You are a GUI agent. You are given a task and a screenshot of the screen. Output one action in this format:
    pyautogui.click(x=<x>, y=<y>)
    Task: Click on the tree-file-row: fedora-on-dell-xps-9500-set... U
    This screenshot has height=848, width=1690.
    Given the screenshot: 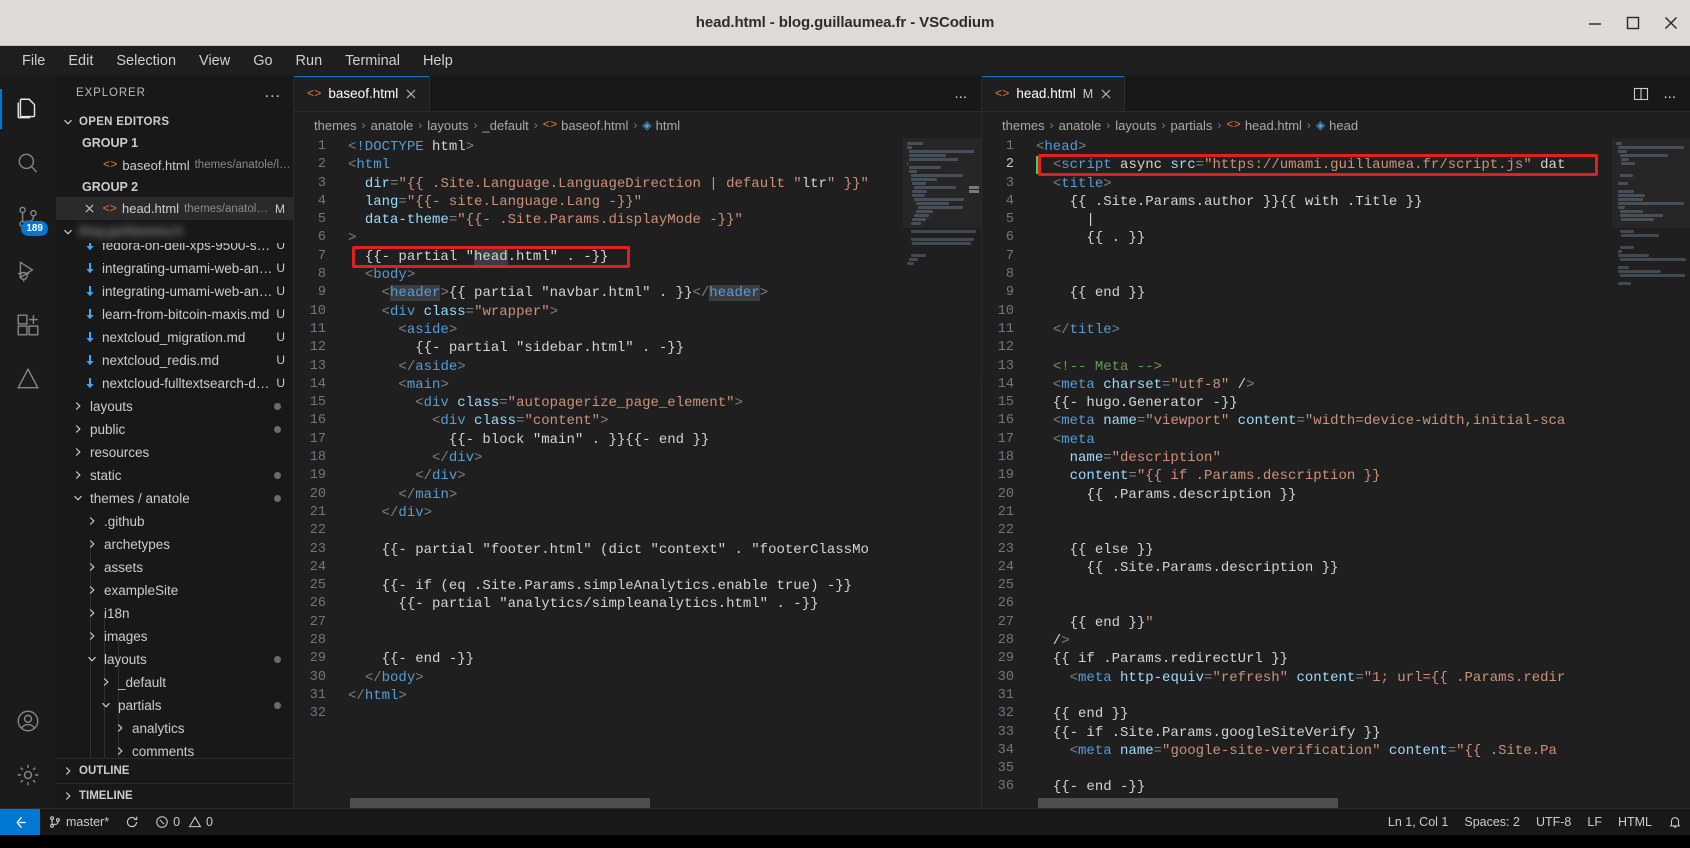 What is the action you would take?
    pyautogui.click(x=174, y=249)
    